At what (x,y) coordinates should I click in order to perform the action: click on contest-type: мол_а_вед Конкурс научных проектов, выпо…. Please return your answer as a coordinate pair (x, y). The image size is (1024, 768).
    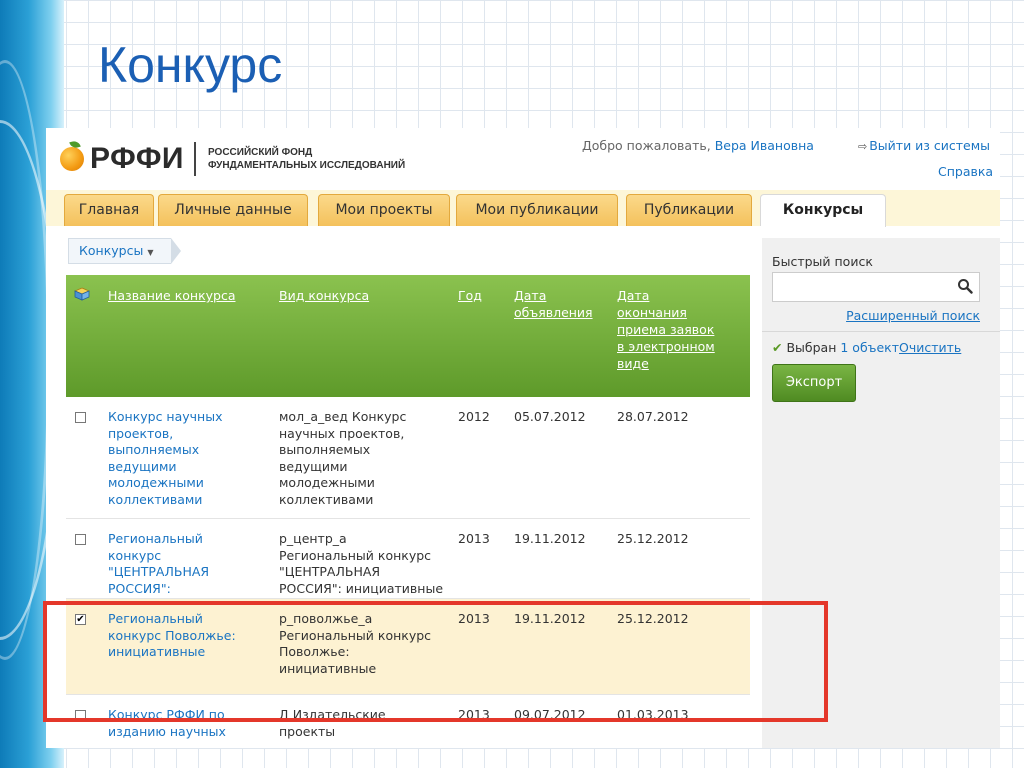
    Looking at the image, I should click on (343, 458).